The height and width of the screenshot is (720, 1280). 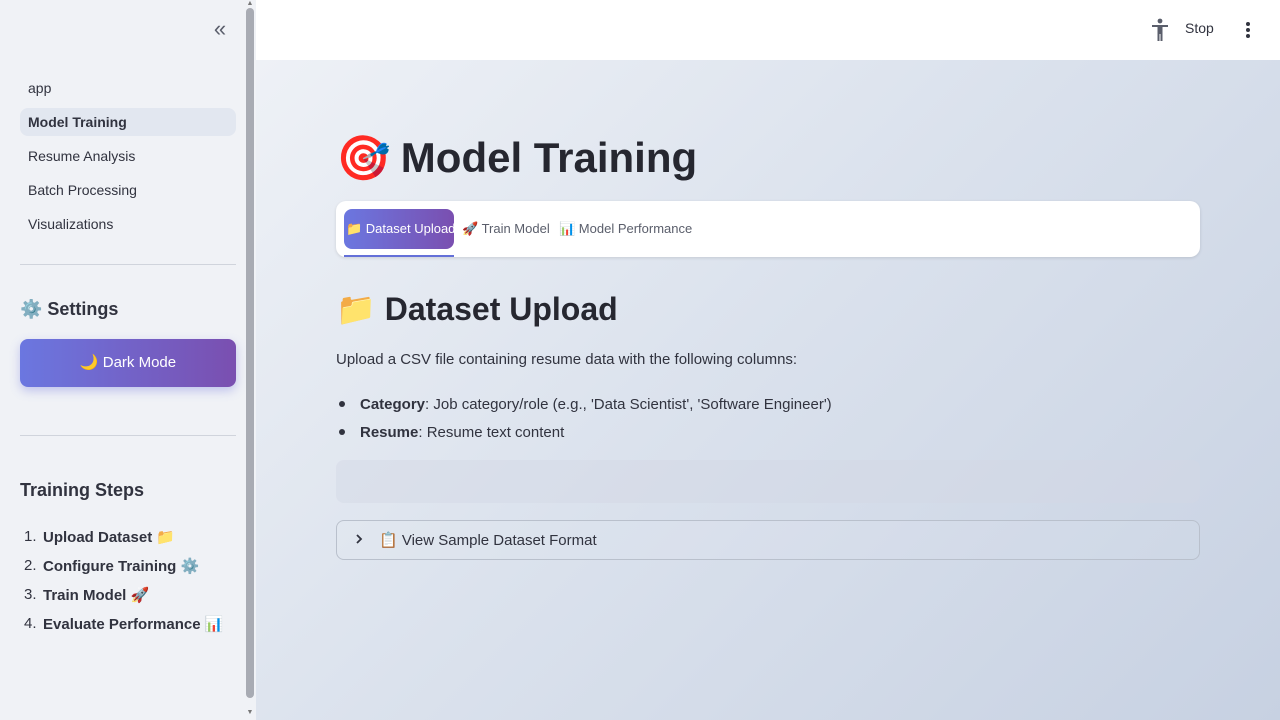 I want to click on list-item: 1. Upload Dataset 📁, so click(x=121, y=536).